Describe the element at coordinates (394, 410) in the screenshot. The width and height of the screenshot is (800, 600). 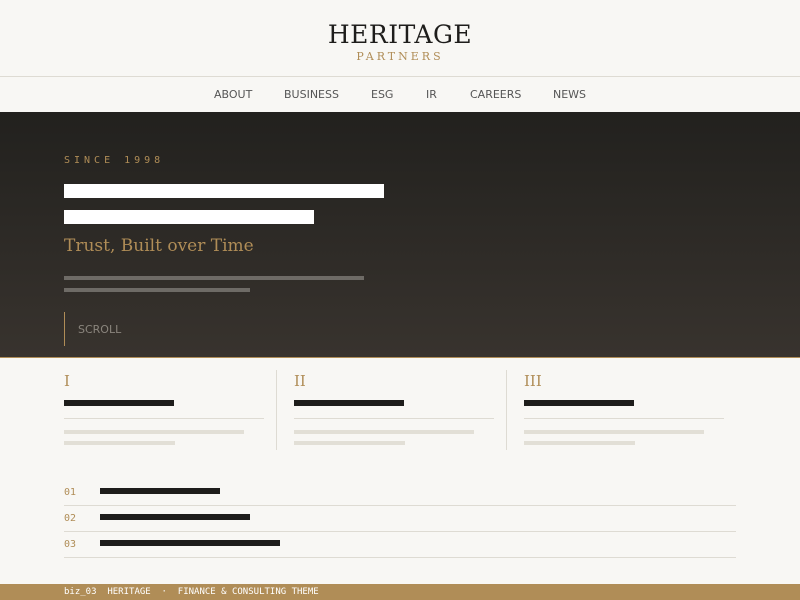
I see `feature-column-2: II` at that location.